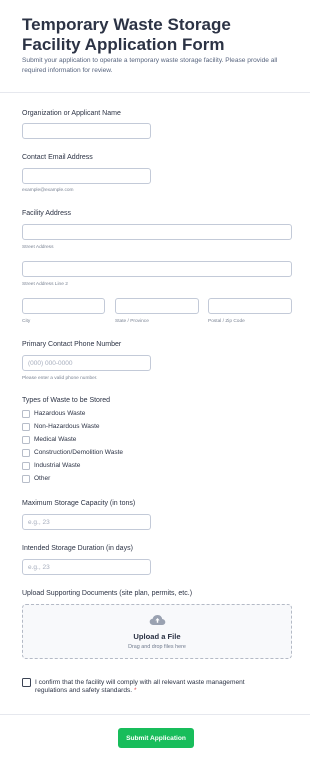  I want to click on phone-sublabel: Please enter a valid phone number., so click(60, 378).